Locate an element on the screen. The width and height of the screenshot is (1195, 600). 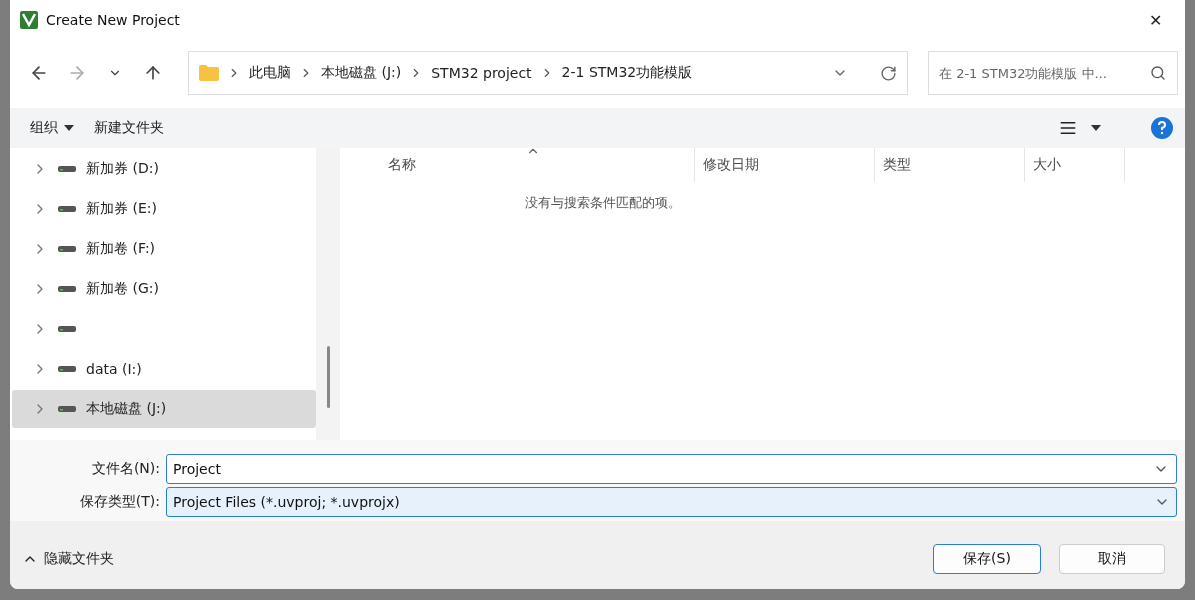
close-button: ✕ is located at coordinates (1155, 20).